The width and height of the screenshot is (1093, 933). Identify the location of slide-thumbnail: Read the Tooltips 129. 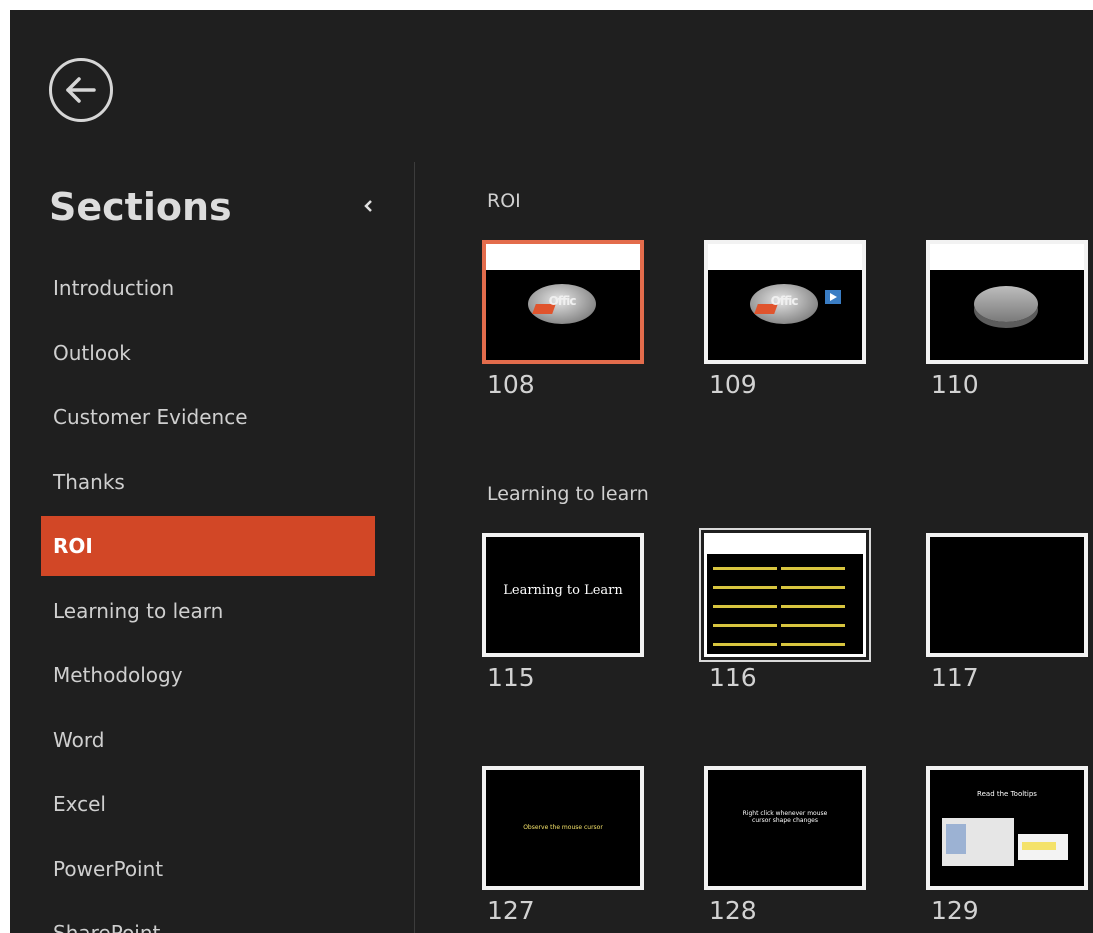
(1007, 844).